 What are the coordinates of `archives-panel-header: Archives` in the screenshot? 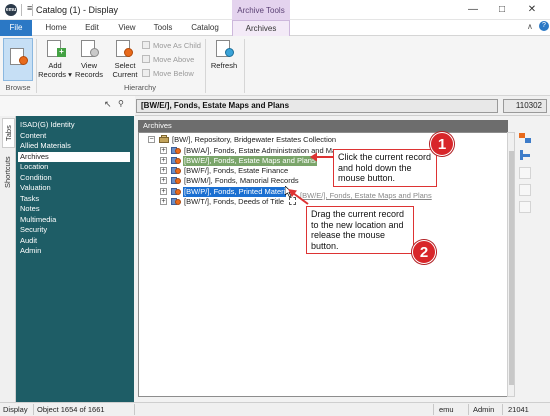 It's located at (323, 126).